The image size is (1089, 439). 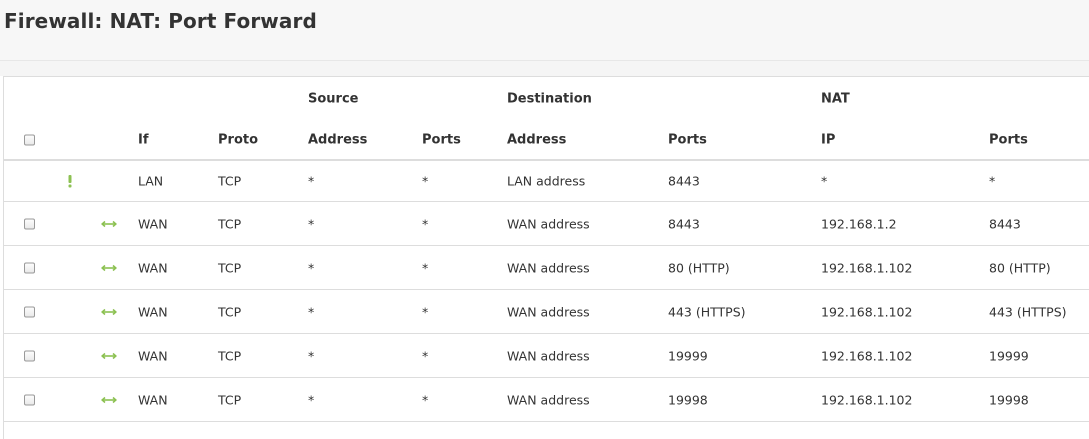 What do you see at coordinates (151, 181) in the screenshot?
I see `cell-interface: LAN` at bounding box center [151, 181].